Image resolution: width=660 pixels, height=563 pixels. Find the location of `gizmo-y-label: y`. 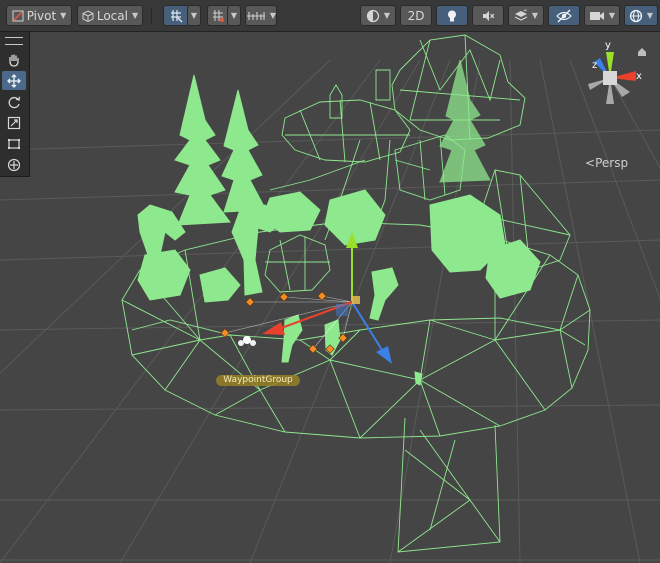

gizmo-y-label: y is located at coordinates (608, 45).